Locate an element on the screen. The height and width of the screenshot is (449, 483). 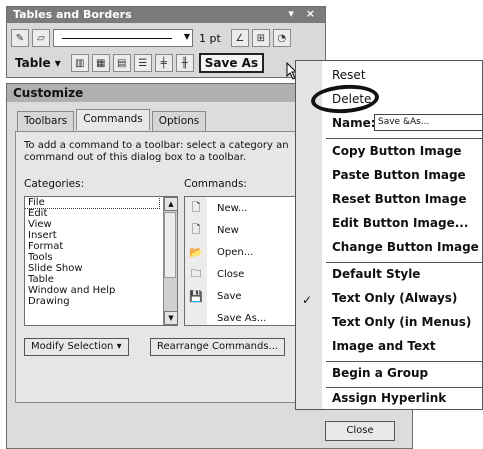
command-label: Close is located at coordinates (231, 274).